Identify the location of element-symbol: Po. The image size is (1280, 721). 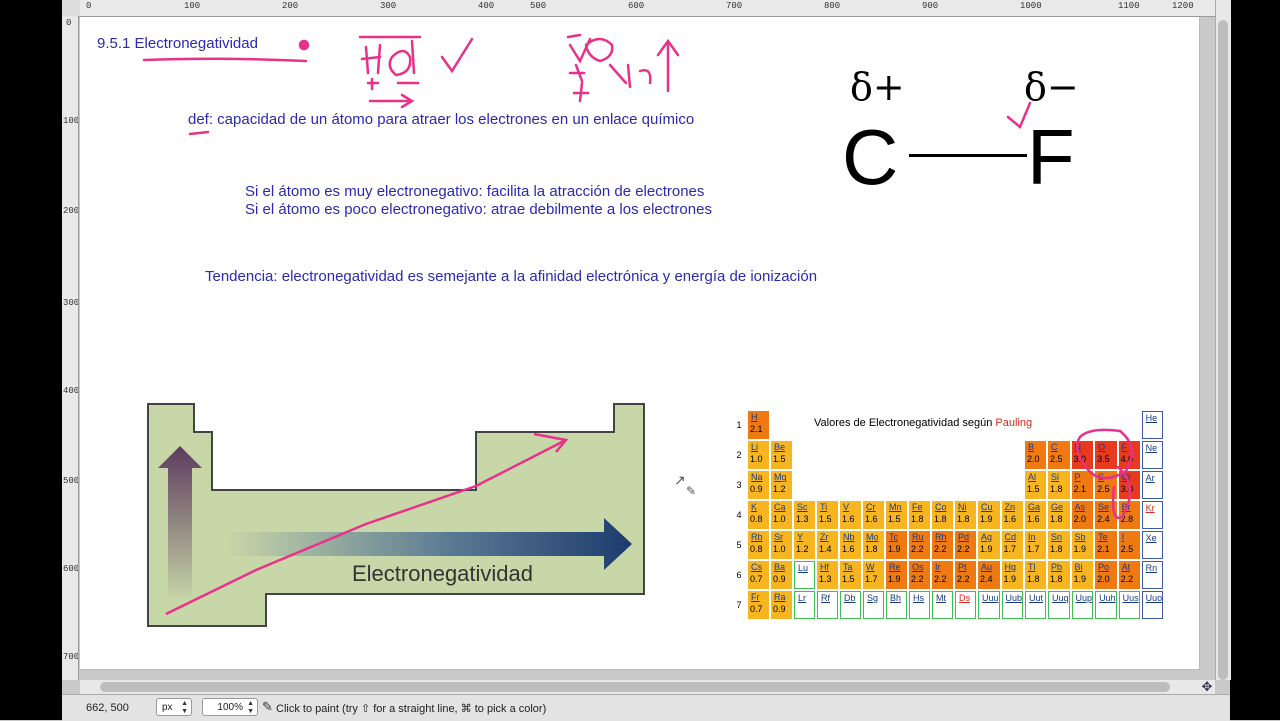
(1106, 567).